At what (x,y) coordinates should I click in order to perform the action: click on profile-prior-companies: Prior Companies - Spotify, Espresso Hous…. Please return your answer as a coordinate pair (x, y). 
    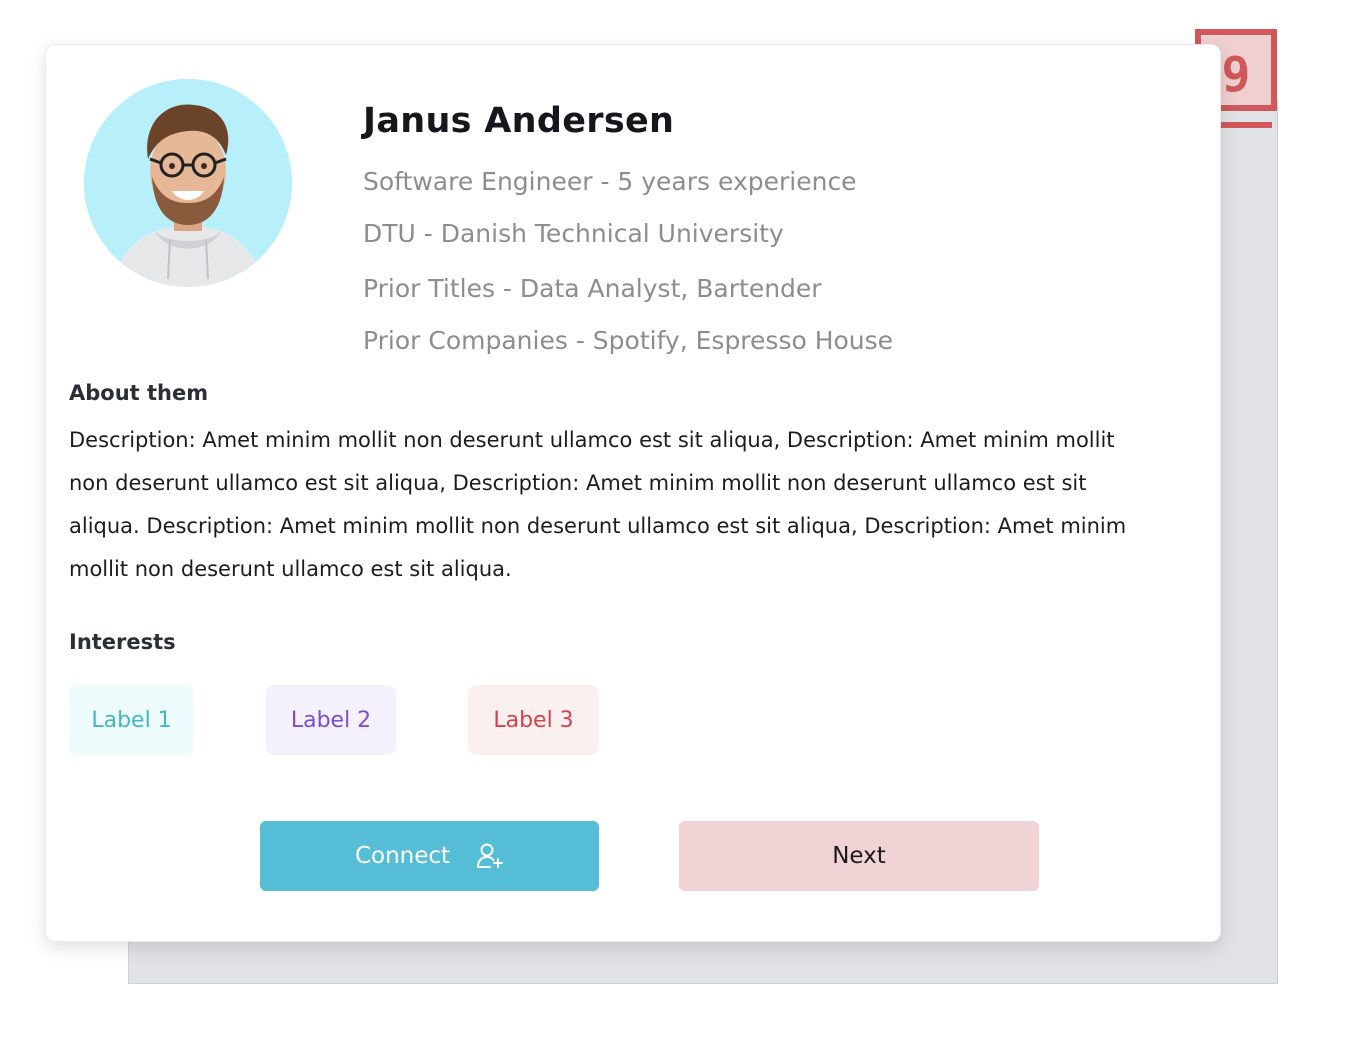
    Looking at the image, I should click on (628, 340).